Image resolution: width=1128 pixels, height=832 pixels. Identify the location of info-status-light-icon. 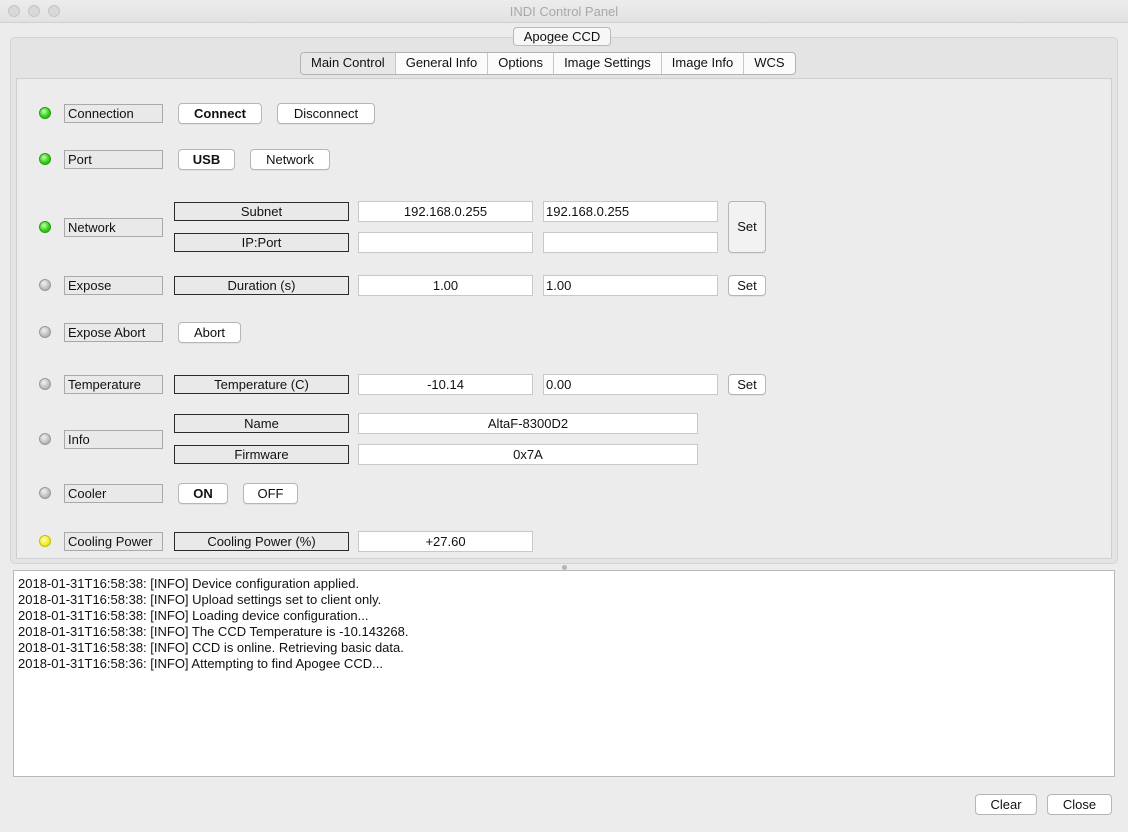
(45, 439).